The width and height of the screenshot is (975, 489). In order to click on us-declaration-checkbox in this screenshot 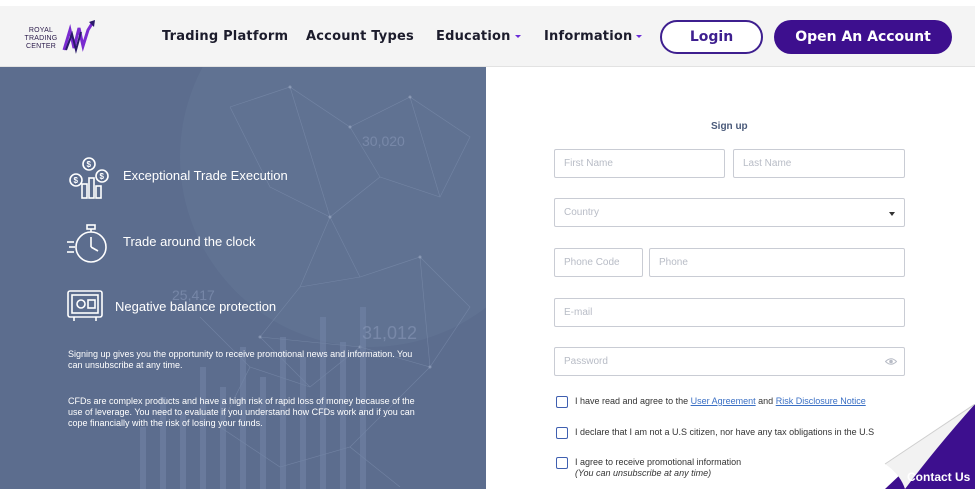, I will do `click(562, 433)`.